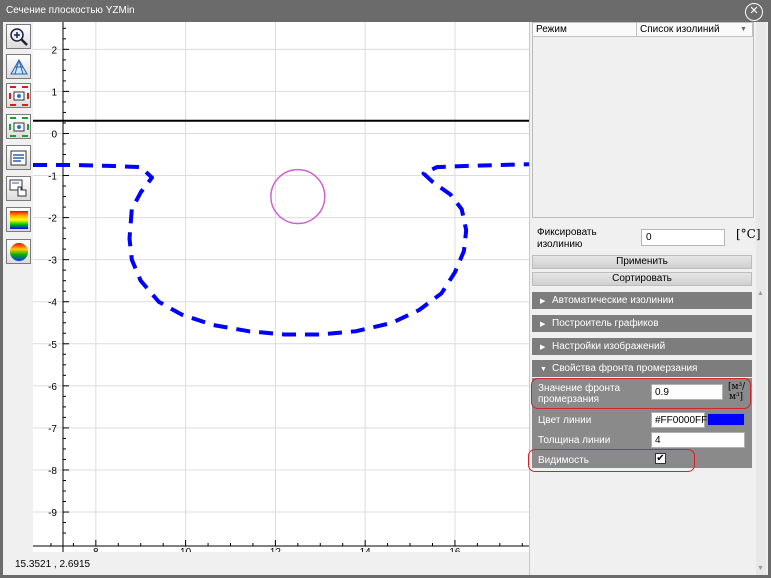 The image size is (771, 578). What do you see at coordinates (52, 387) in the screenshot?
I see `y-tick-label: -6` at bounding box center [52, 387].